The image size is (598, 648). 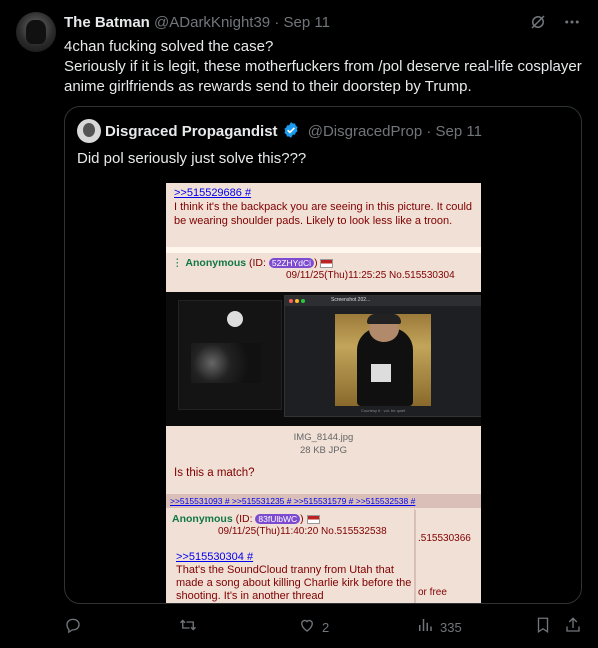 I want to click on suspect-photo, so click(x=383, y=360).